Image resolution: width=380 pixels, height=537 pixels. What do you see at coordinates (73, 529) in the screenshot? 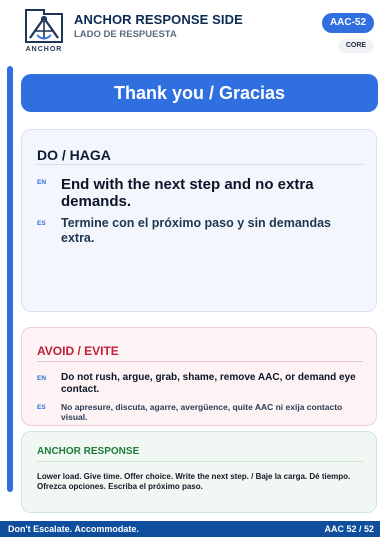
I see `footer-slogan: Don't Escalate. Accommodate.` at bounding box center [73, 529].